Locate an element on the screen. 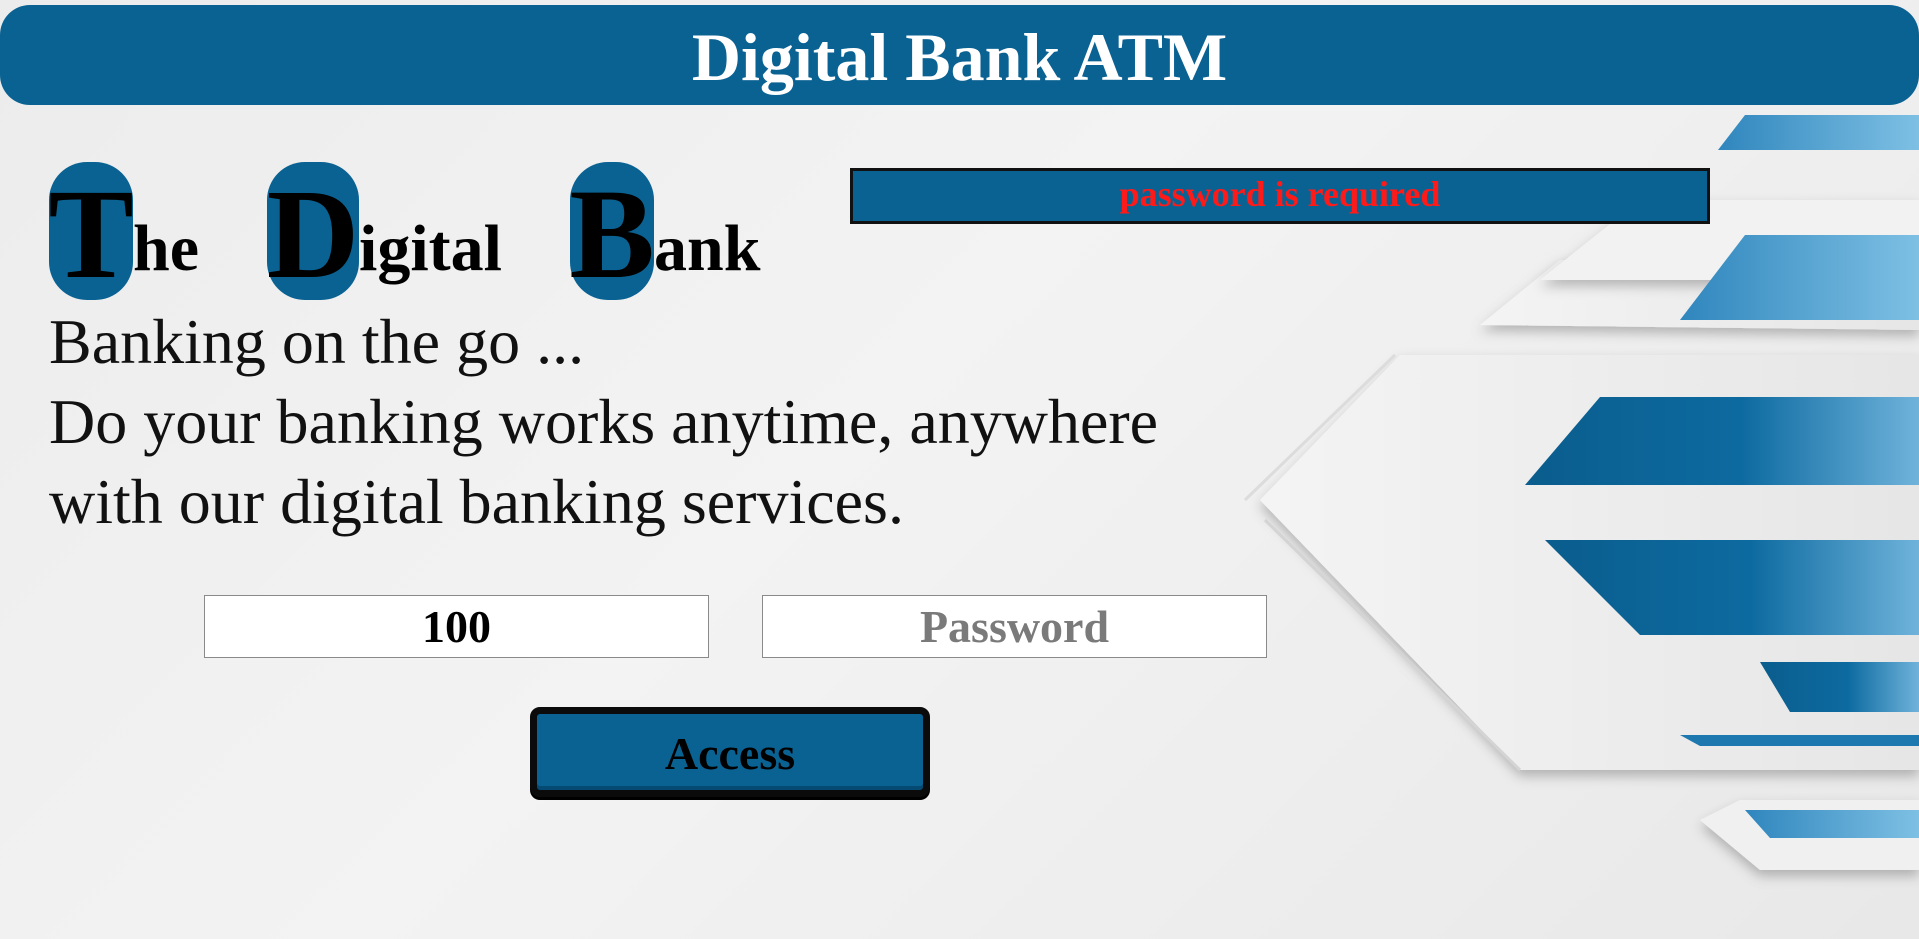 The width and height of the screenshot is (1919, 939). brand-initial-t: T is located at coordinates (91, 233).